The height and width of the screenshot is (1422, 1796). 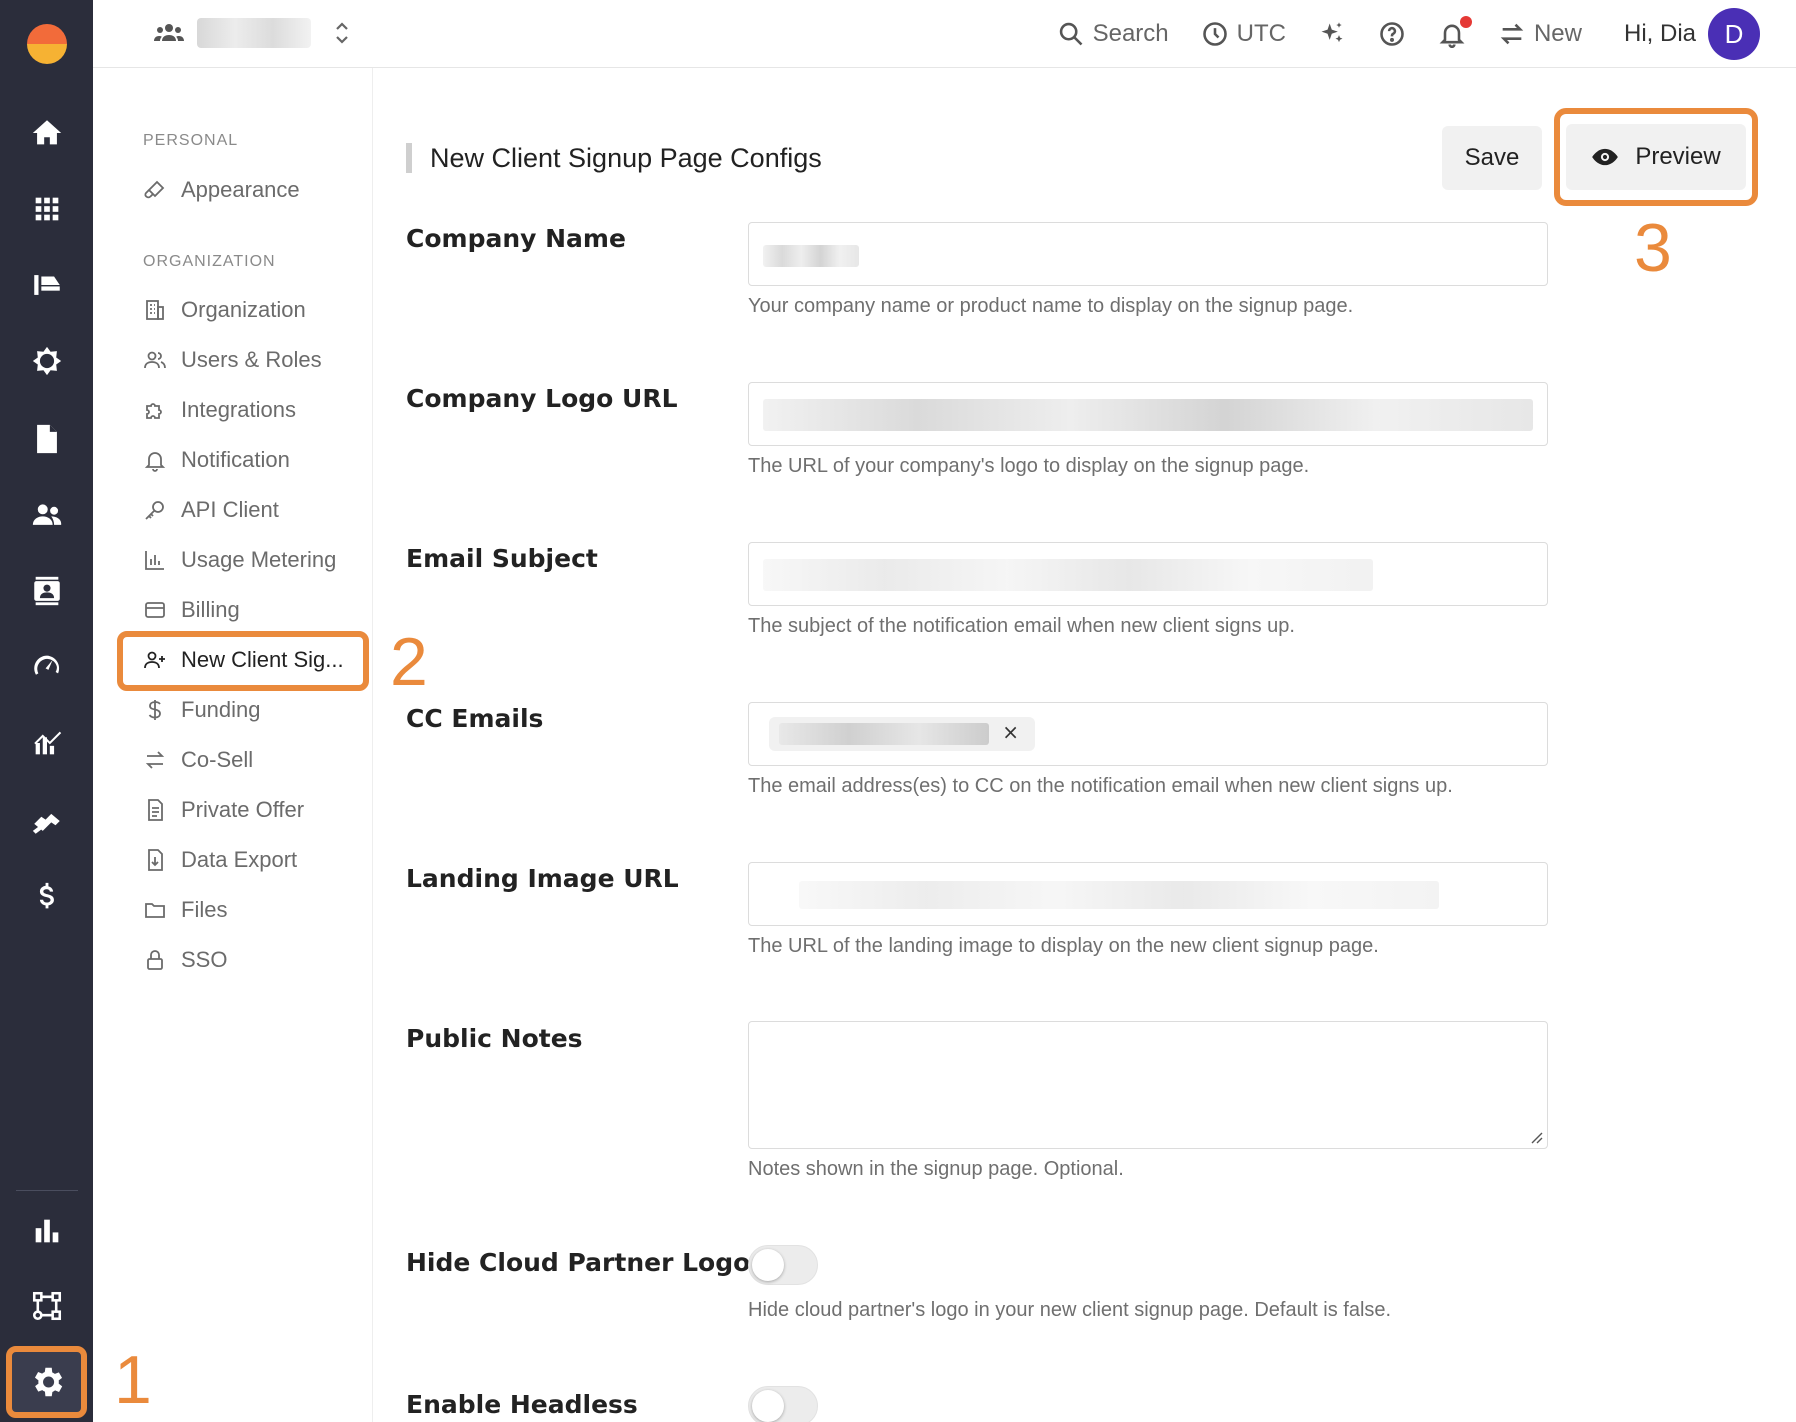 I want to click on email-subject-label: Email Subject, so click(x=502, y=558).